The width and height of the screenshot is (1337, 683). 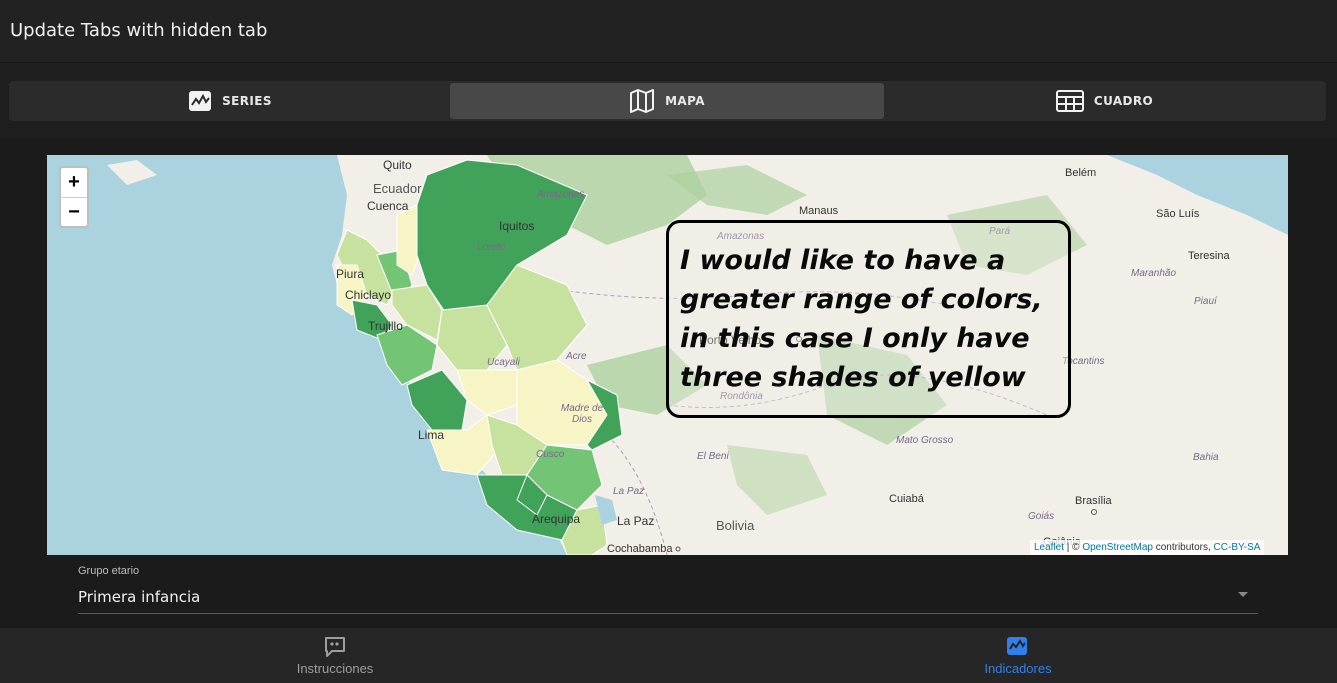 What do you see at coordinates (1178, 214) in the screenshot?
I see `map-label: São Luís` at bounding box center [1178, 214].